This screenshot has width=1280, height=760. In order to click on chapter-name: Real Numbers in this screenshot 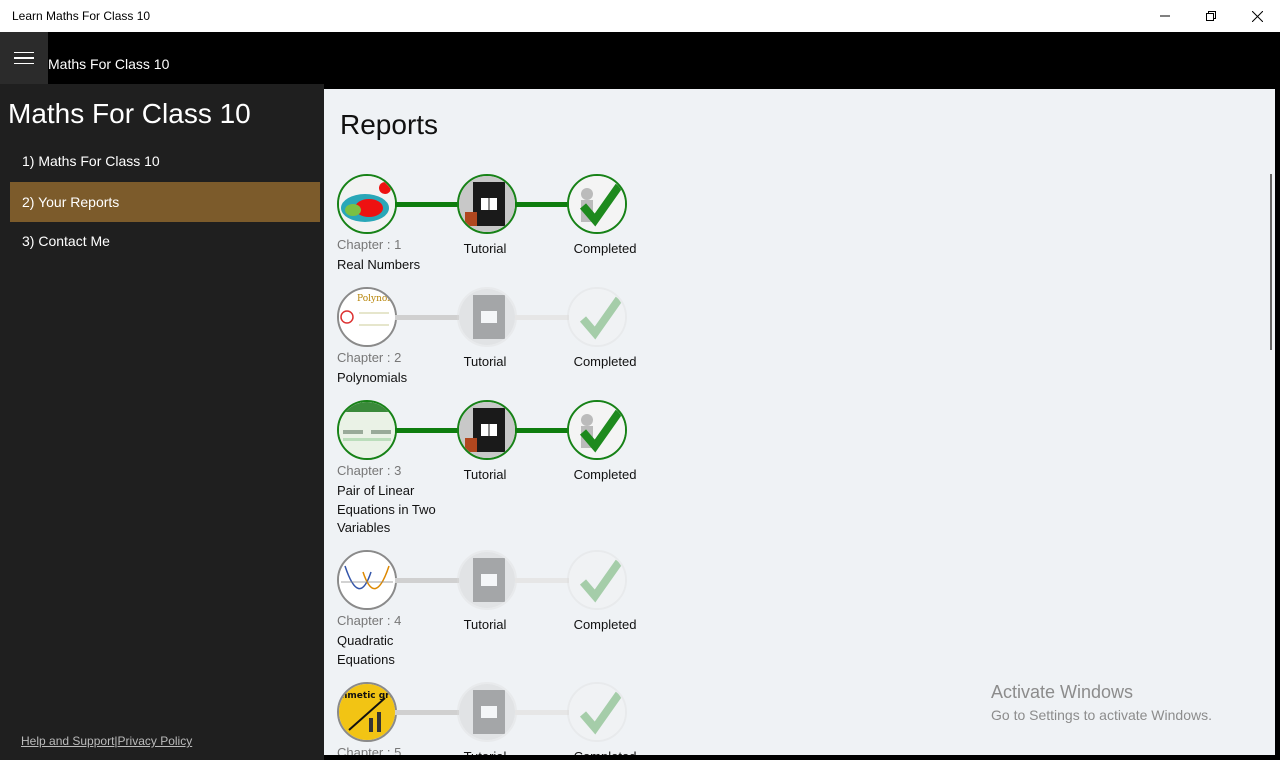, I will do `click(379, 264)`.